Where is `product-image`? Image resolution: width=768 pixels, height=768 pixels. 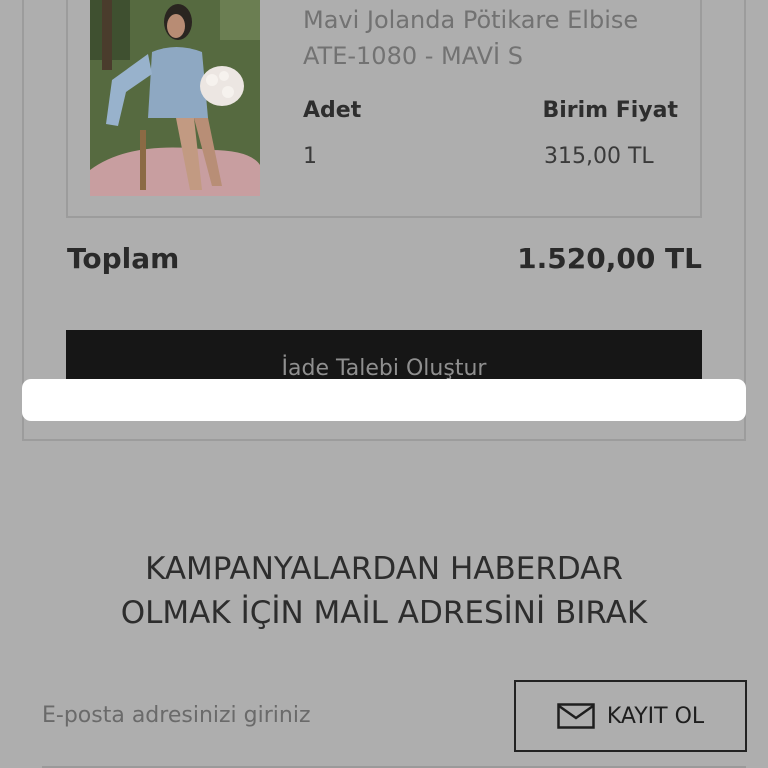 product-image is located at coordinates (175, 98).